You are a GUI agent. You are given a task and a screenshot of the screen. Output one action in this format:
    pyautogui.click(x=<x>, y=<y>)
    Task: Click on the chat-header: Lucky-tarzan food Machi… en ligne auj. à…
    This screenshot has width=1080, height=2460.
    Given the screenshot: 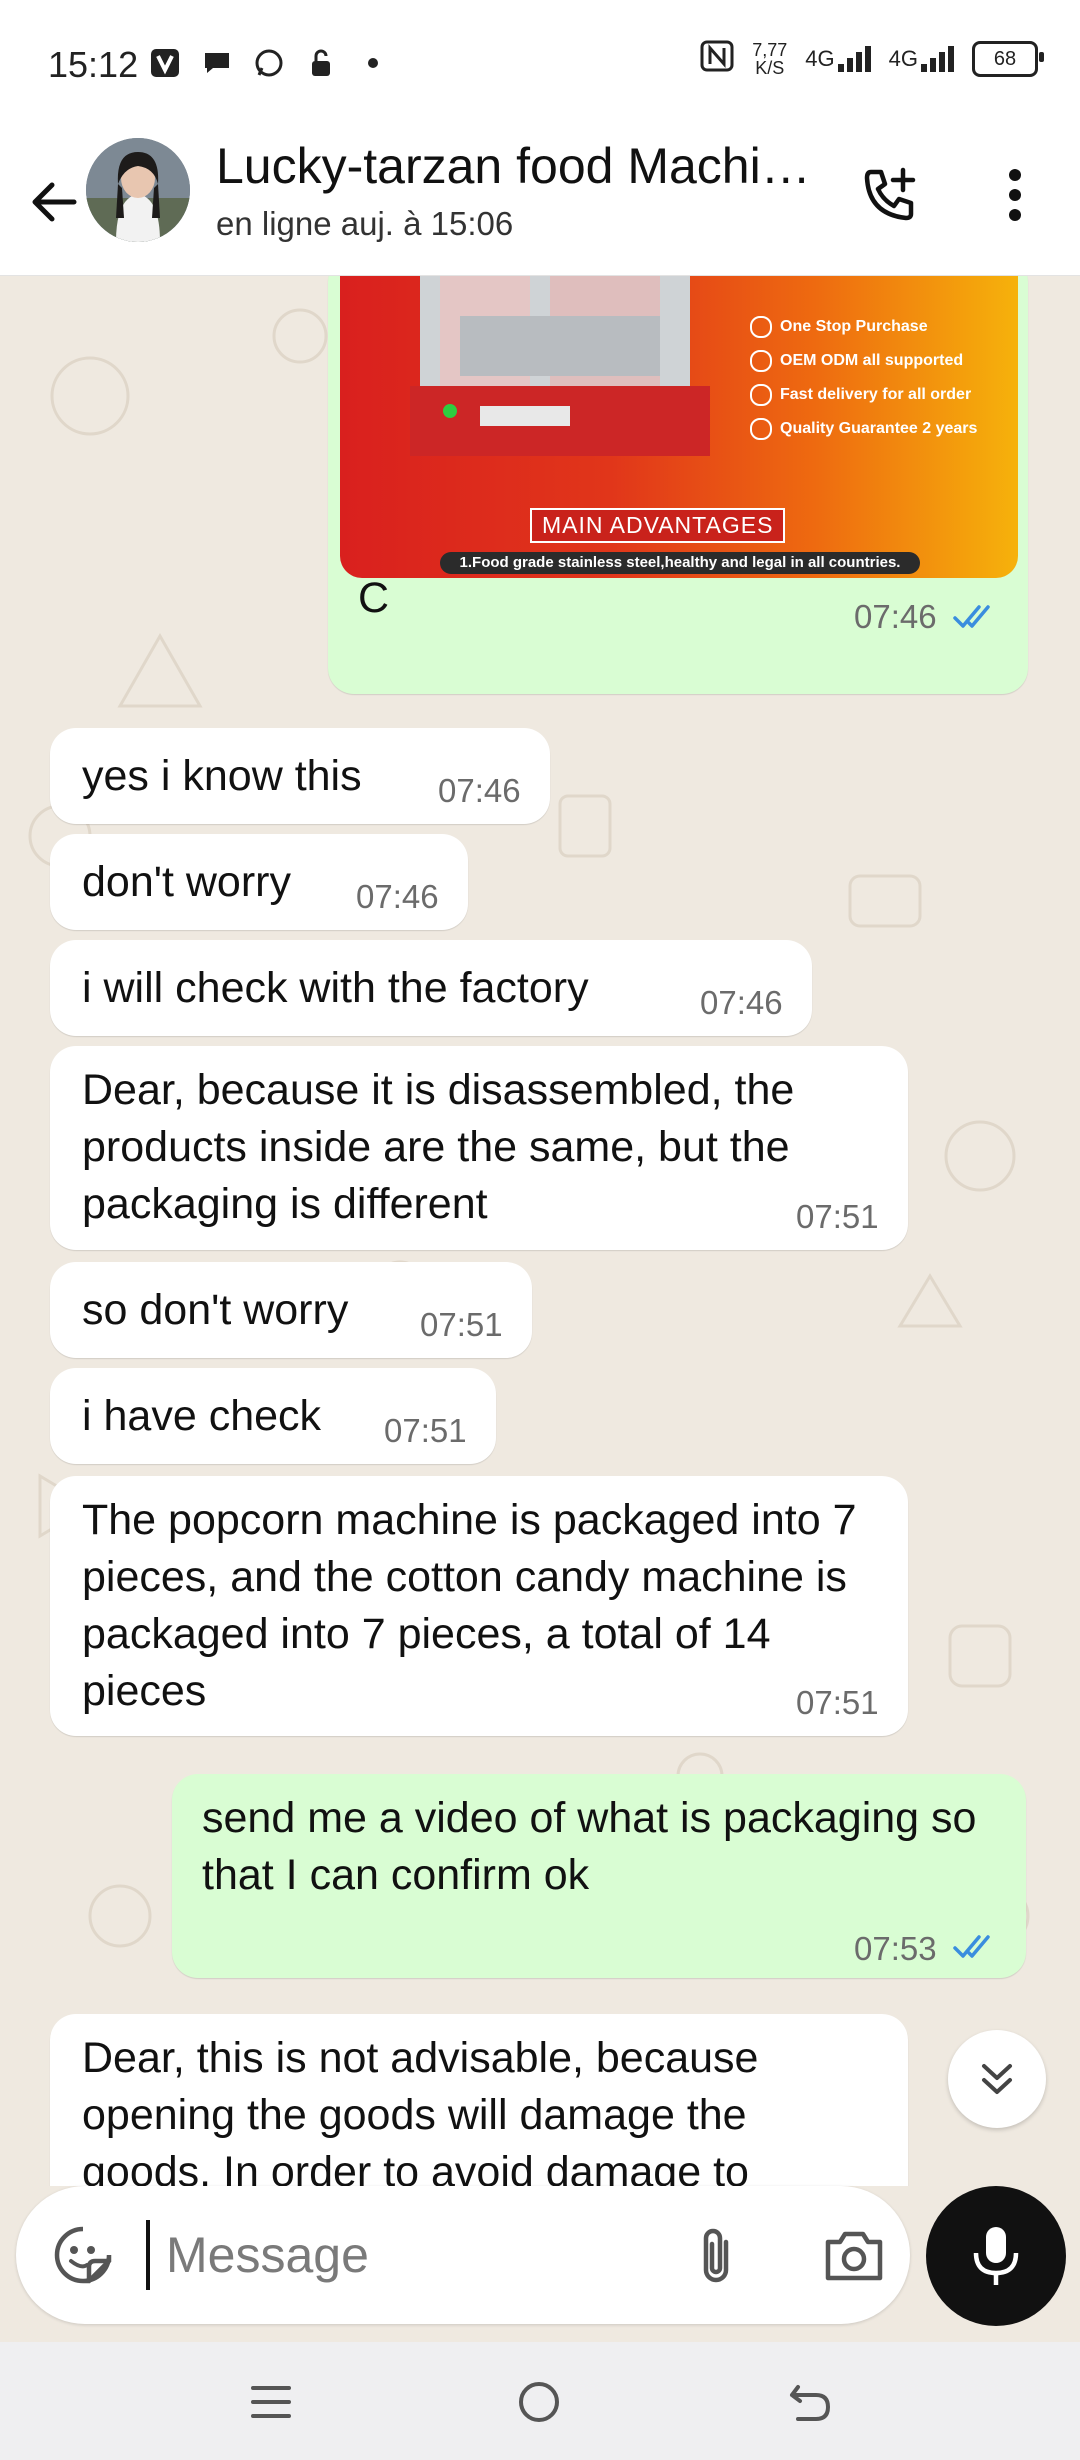 What is the action you would take?
    pyautogui.click(x=540, y=205)
    